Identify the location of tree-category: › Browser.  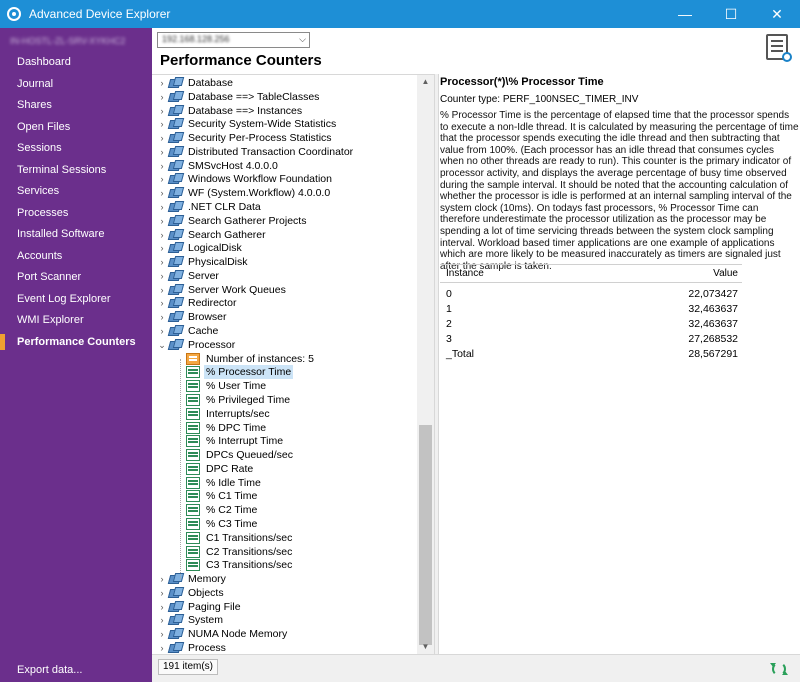
(192, 317).